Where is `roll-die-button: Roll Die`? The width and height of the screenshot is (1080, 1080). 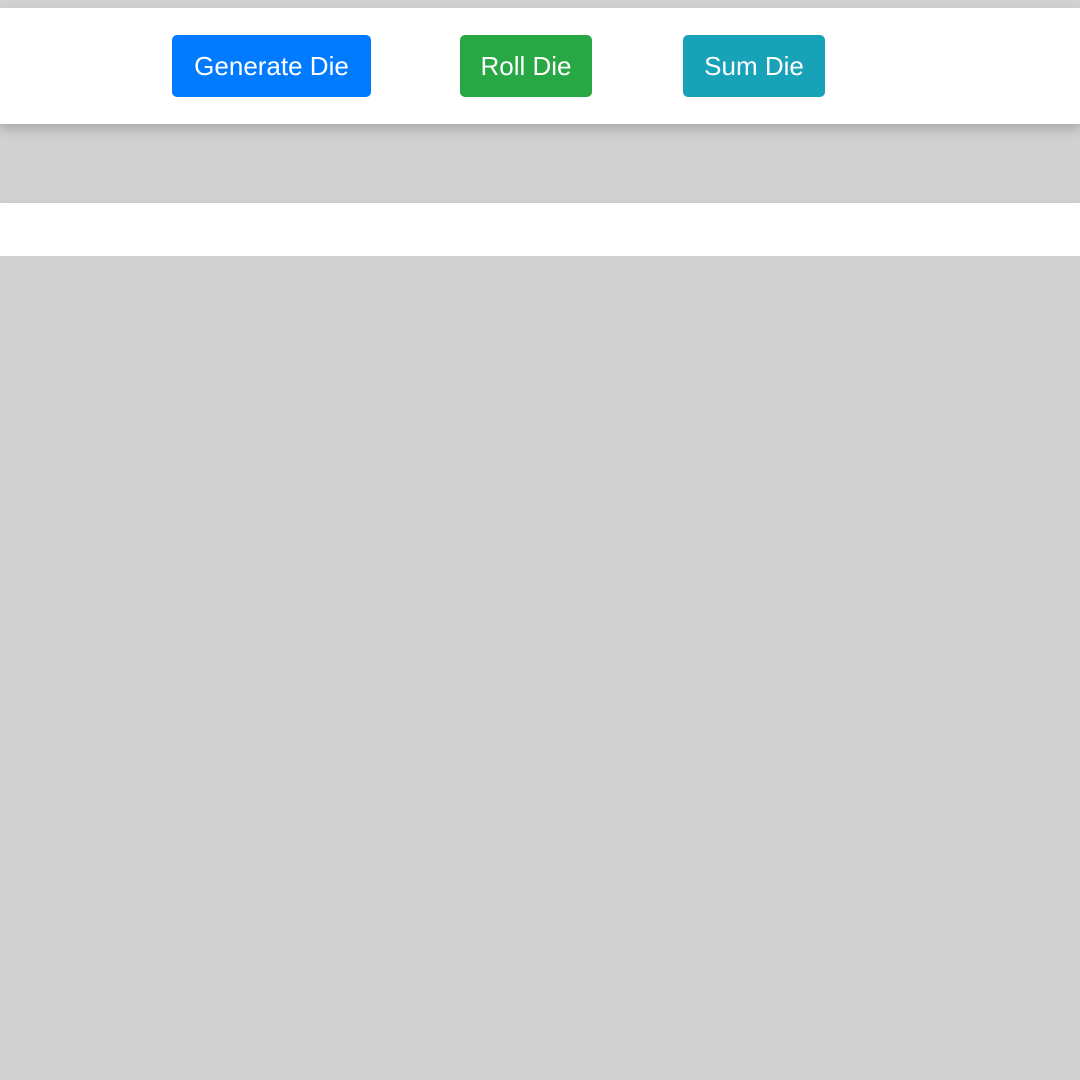
roll-die-button: Roll Die is located at coordinates (526, 66).